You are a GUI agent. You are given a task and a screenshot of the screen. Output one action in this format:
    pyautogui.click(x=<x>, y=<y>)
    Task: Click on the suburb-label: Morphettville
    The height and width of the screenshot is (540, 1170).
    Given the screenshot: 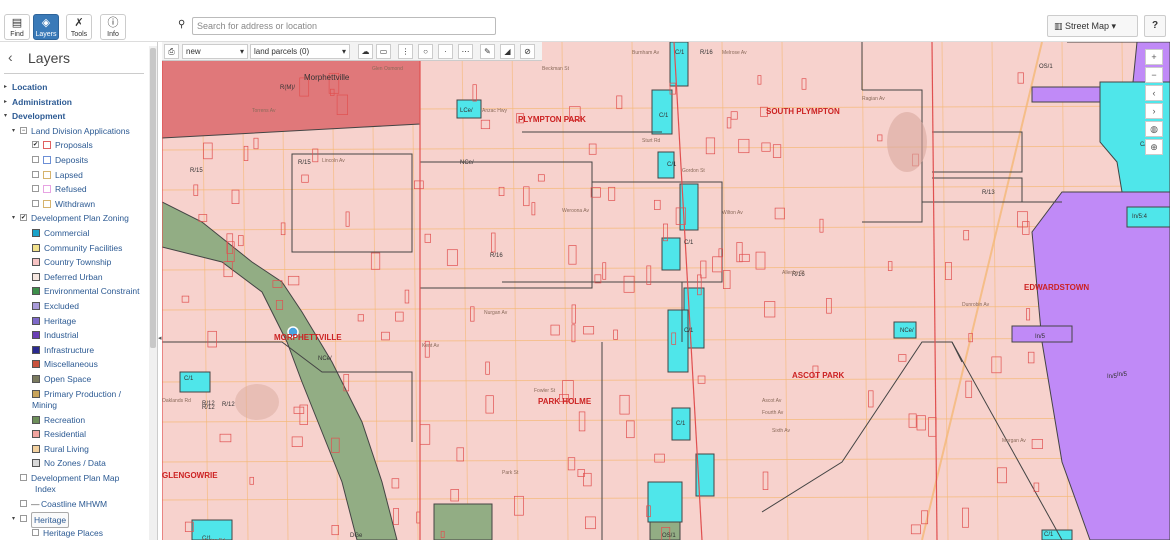 What is the action you would take?
    pyautogui.click(x=327, y=77)
    